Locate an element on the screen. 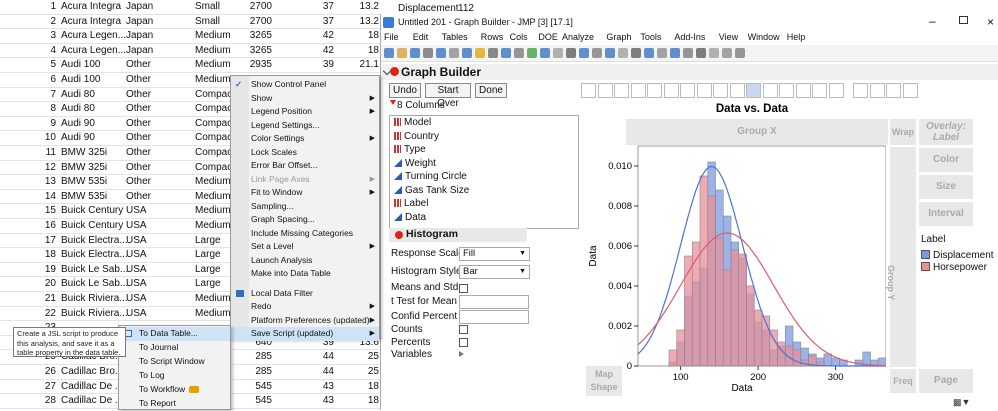 This screenshot has width=998, height=411. submenu-item-to-log: To Log is located at coordinates (174, 376).